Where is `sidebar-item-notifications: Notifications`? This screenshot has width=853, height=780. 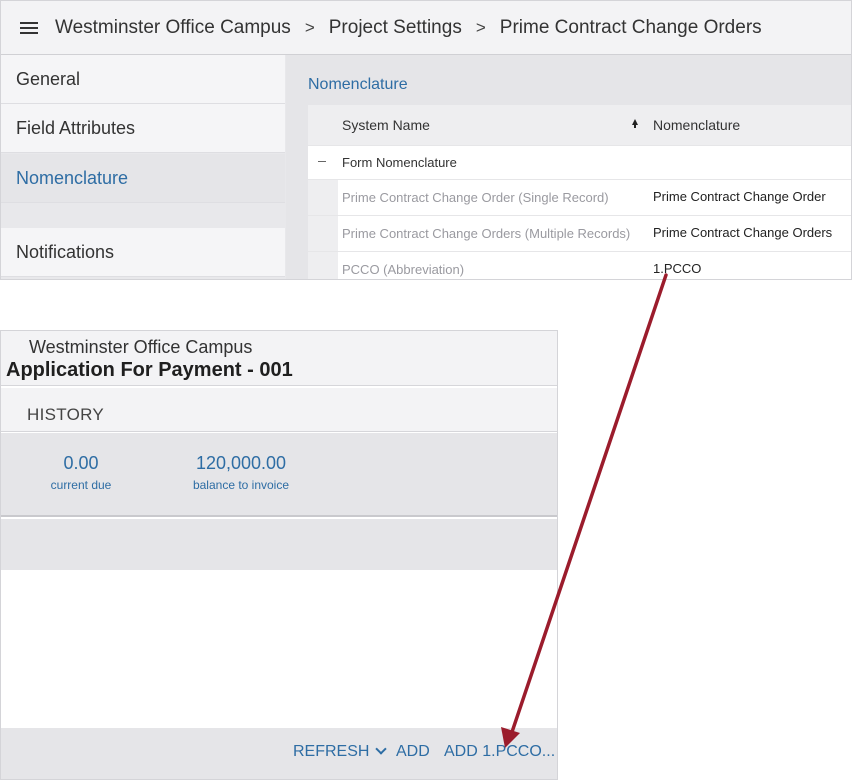 sidebar-item-notifications: Notifications is located at coordinates (143, 252).